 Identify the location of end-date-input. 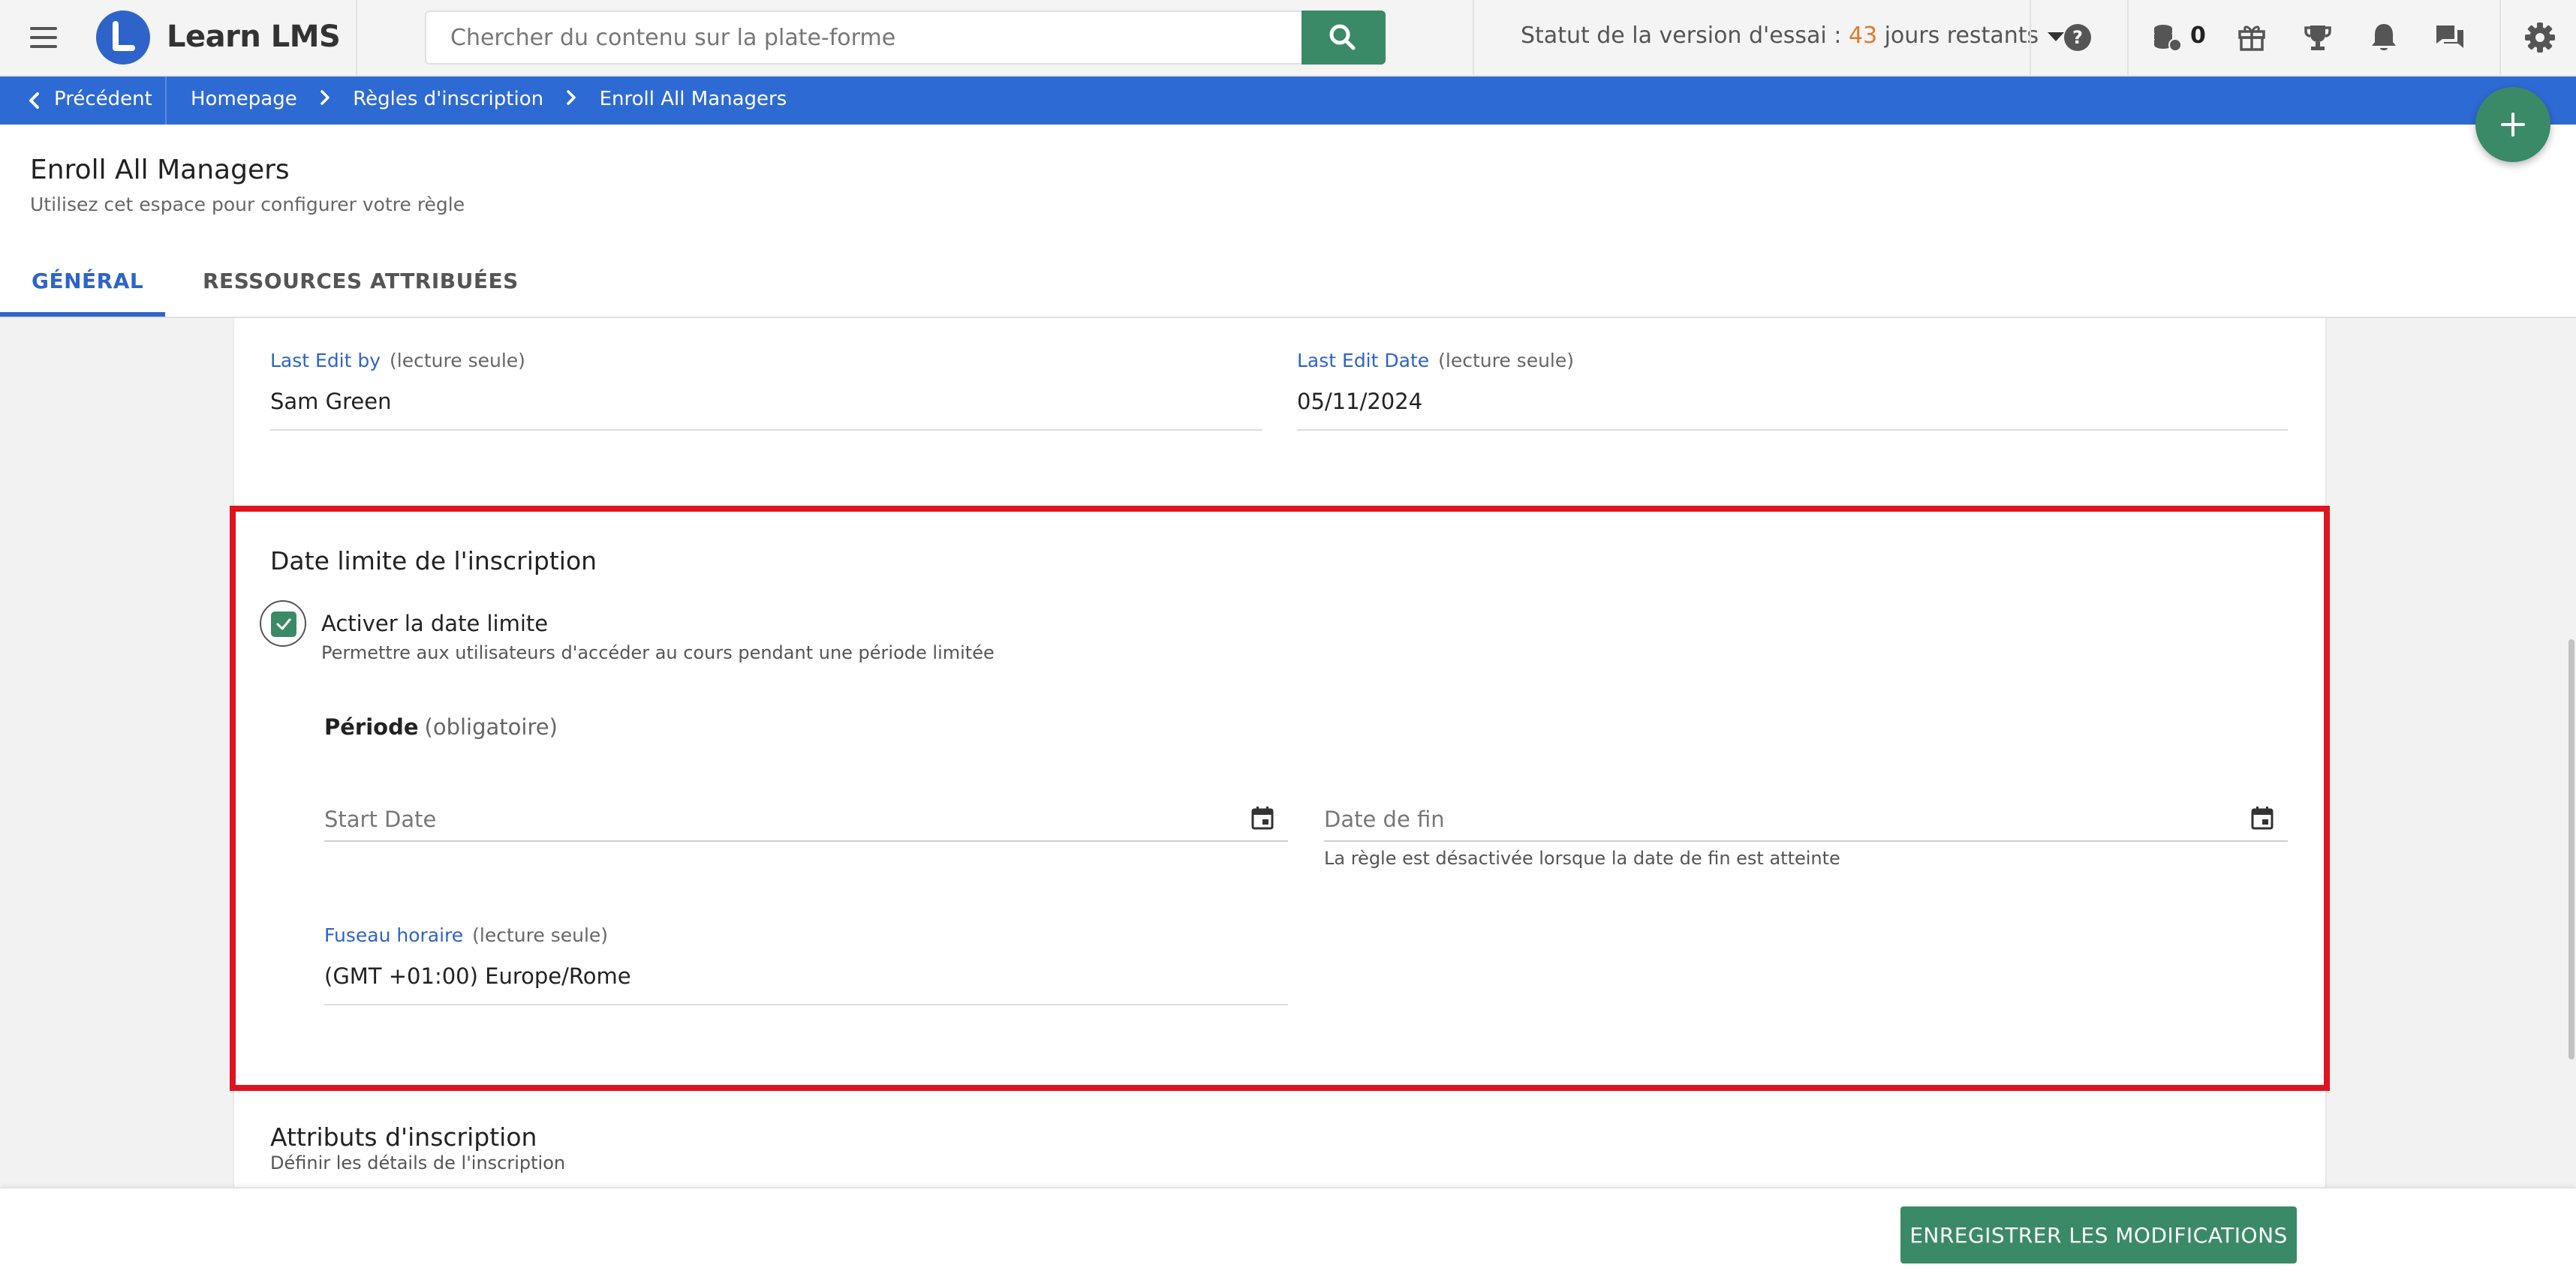
(1782, 819).